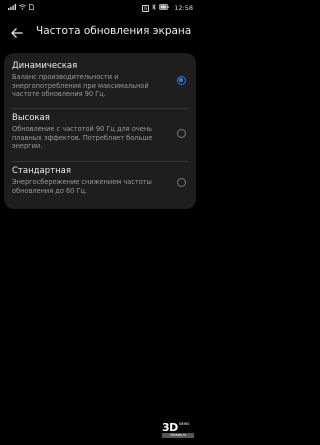 The height and width of the screenshot is (445, 320). What do you see at coordinates (154, 7) in the screenshot?
I see `bluetooth-icon` at bounding box center [154, 7].